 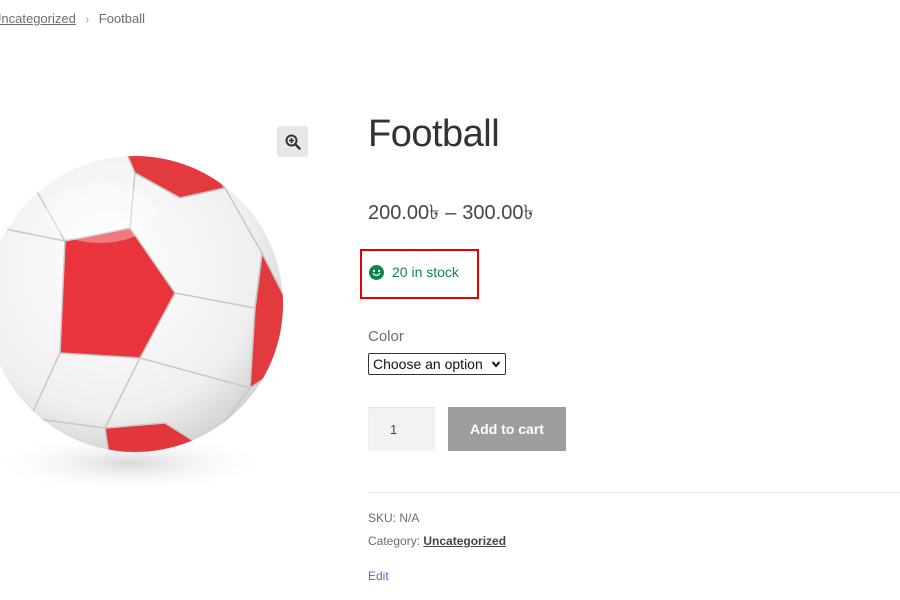 I want to click on breadcrumb-link-category: Uncategorized, so click(x=38, y=18).